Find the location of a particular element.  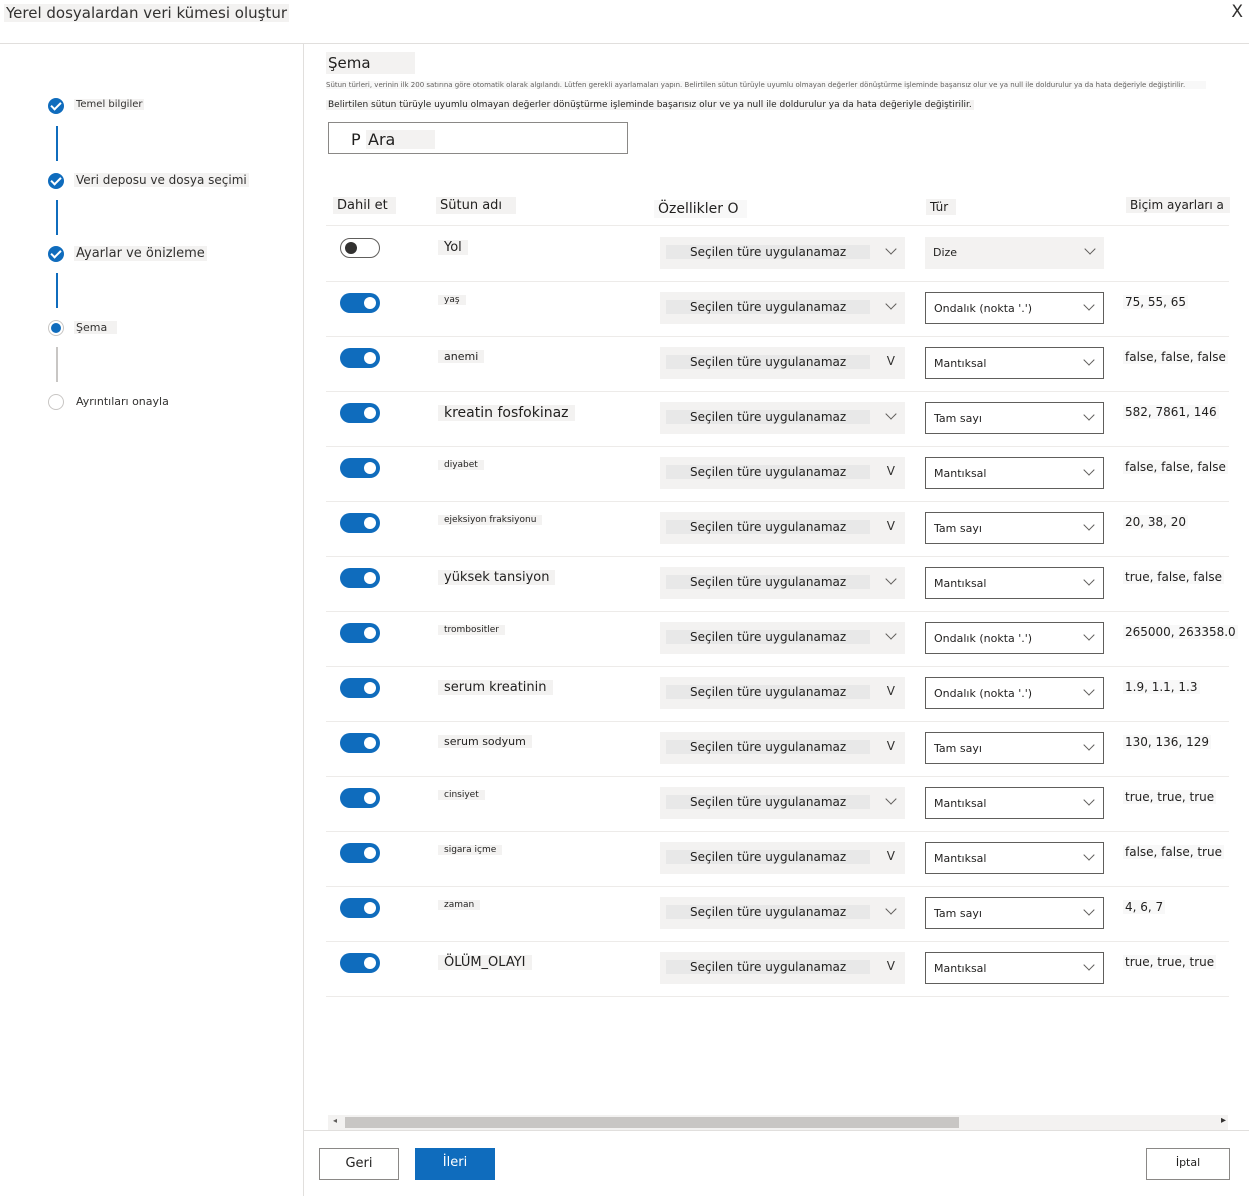

column-name: yaş is located at coordinates (452, 300).